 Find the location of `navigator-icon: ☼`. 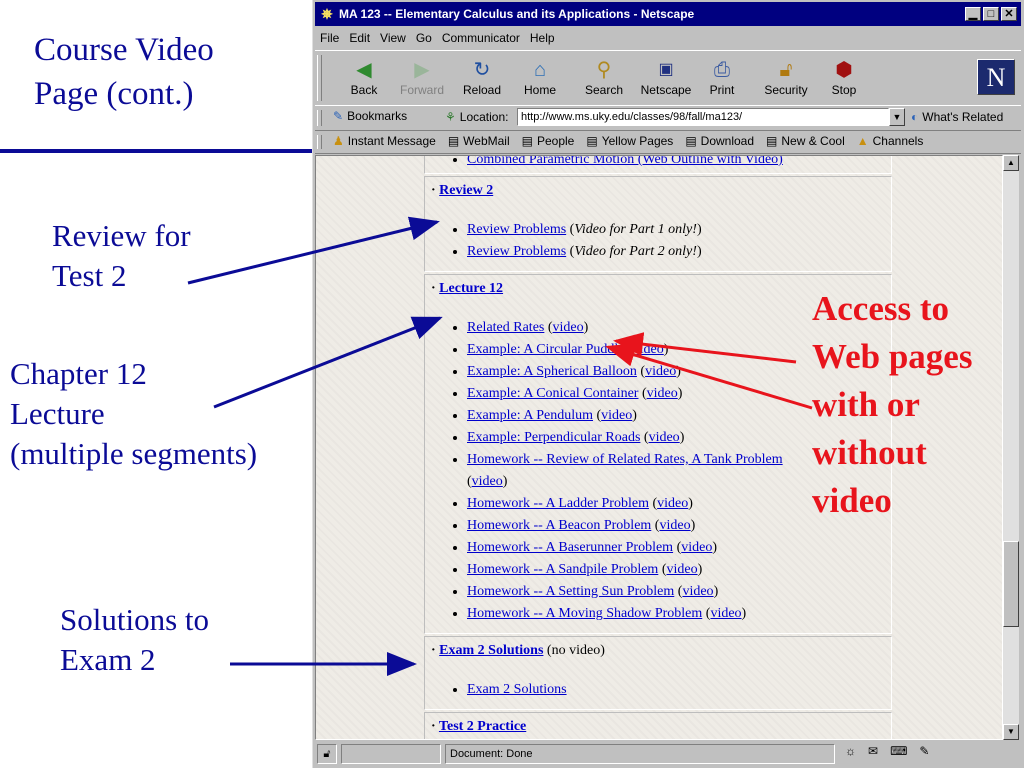

navigator-icon: ☼ is located at coordinates (850, 751).